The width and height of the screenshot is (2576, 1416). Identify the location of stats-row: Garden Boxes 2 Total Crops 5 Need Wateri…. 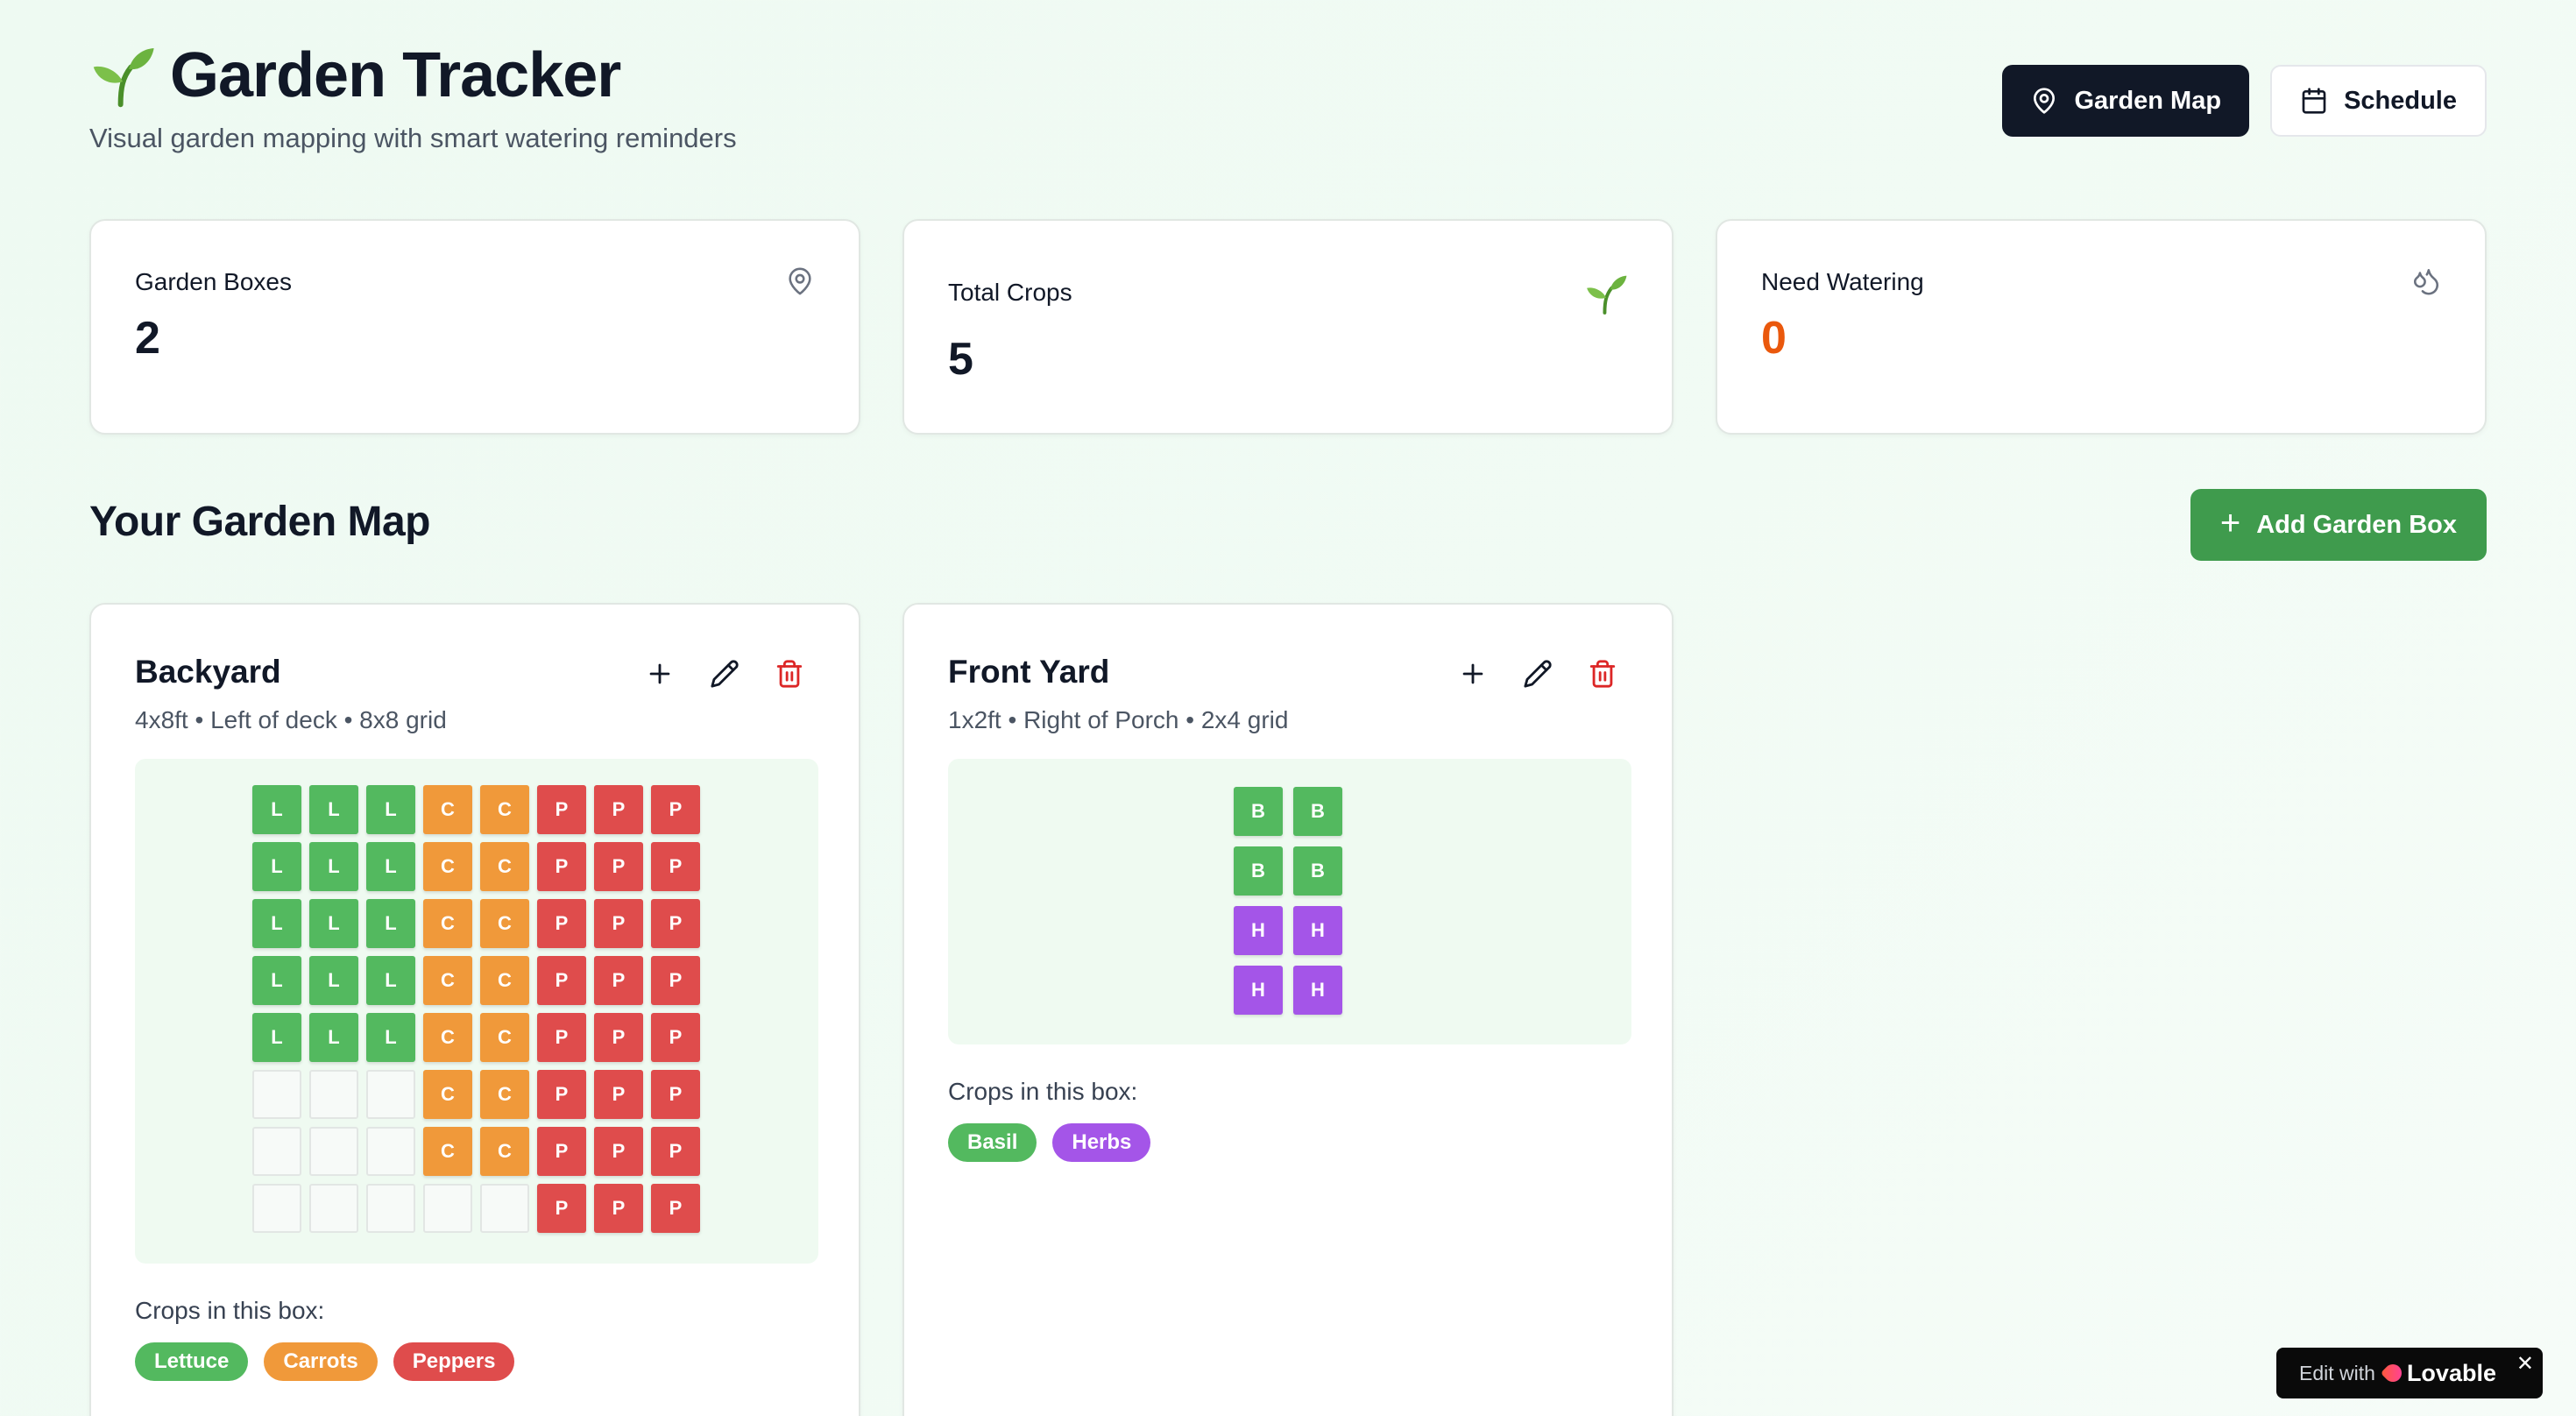
(1288, 327).